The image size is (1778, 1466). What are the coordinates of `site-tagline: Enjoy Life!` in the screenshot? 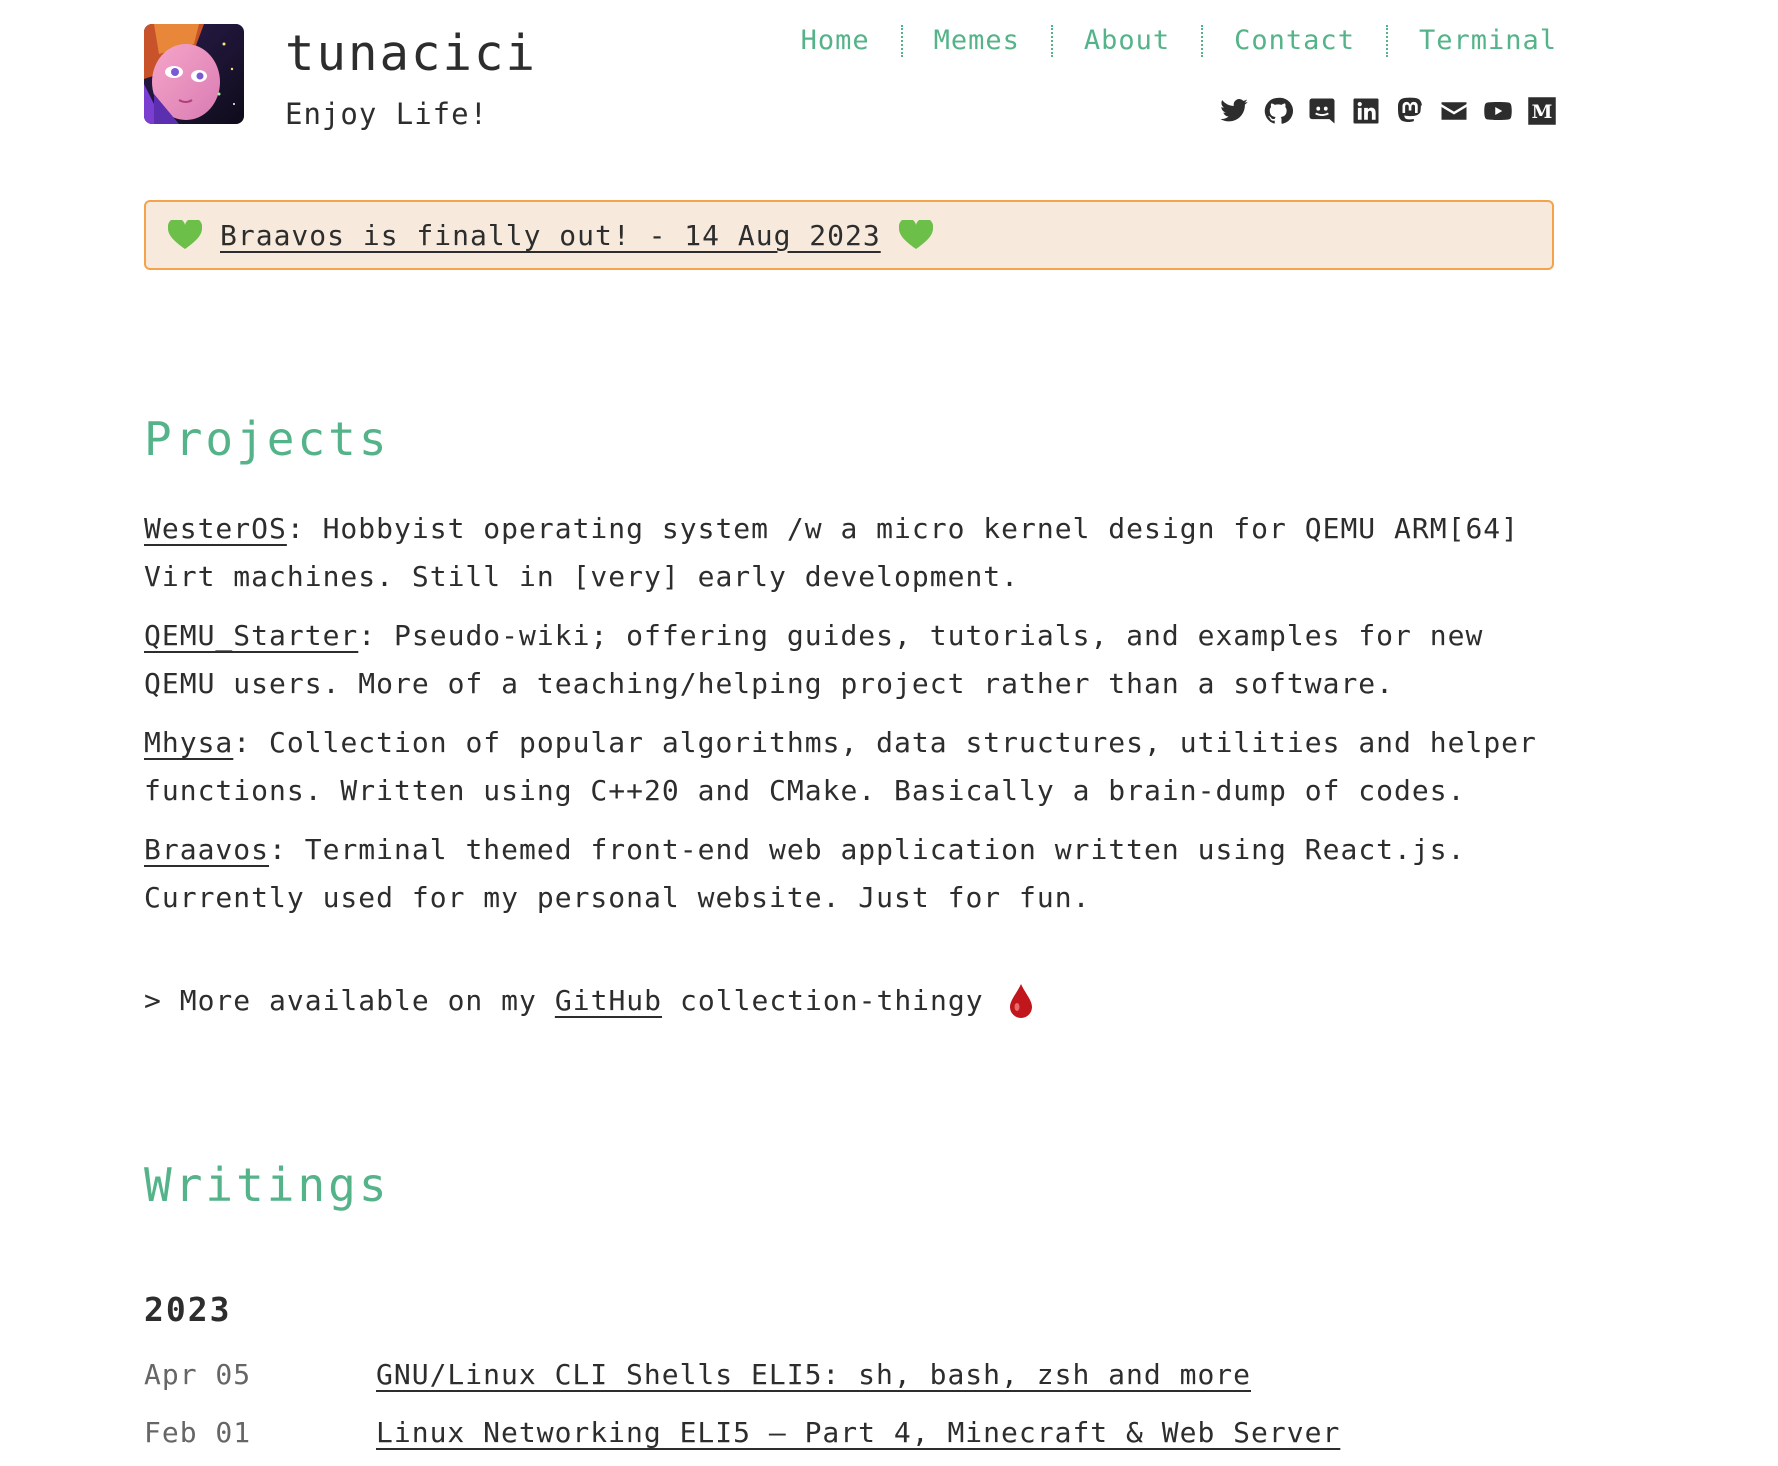 It's located at (387, 114).